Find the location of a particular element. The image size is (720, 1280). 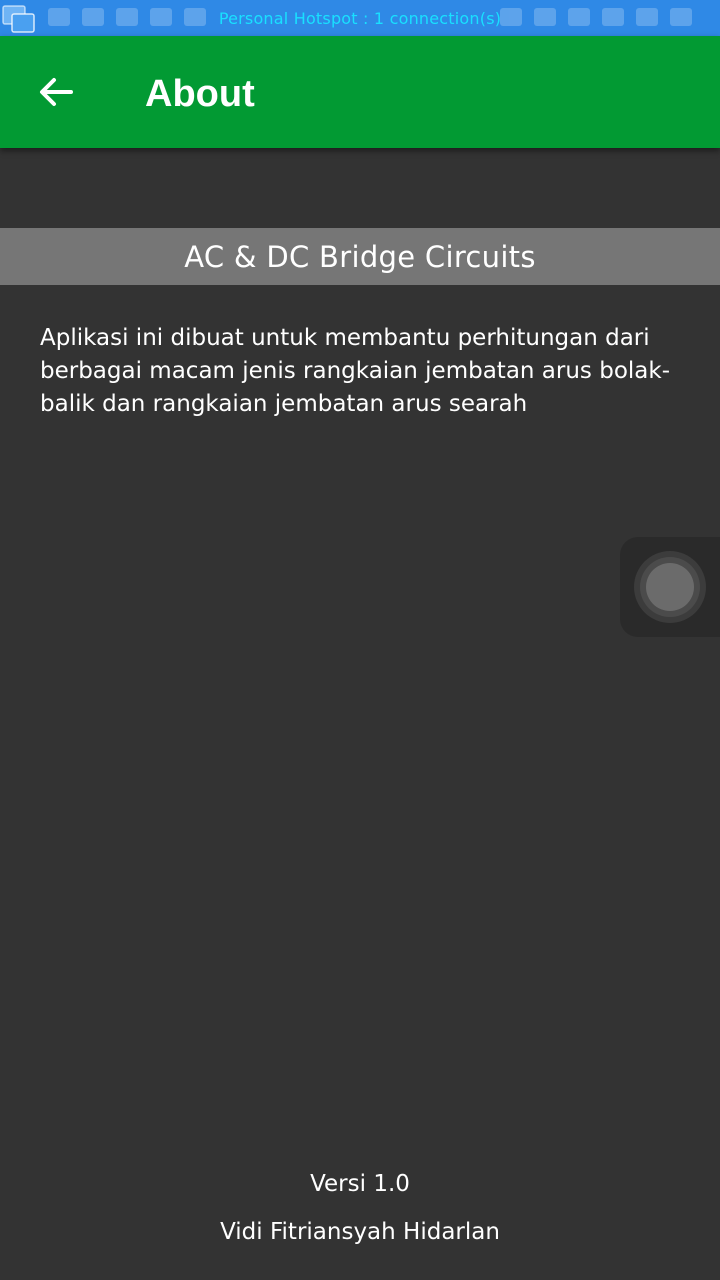

hotspot-status-text: Personal Hotspot : 1 connection(s) is located at coordinates (360, 18).